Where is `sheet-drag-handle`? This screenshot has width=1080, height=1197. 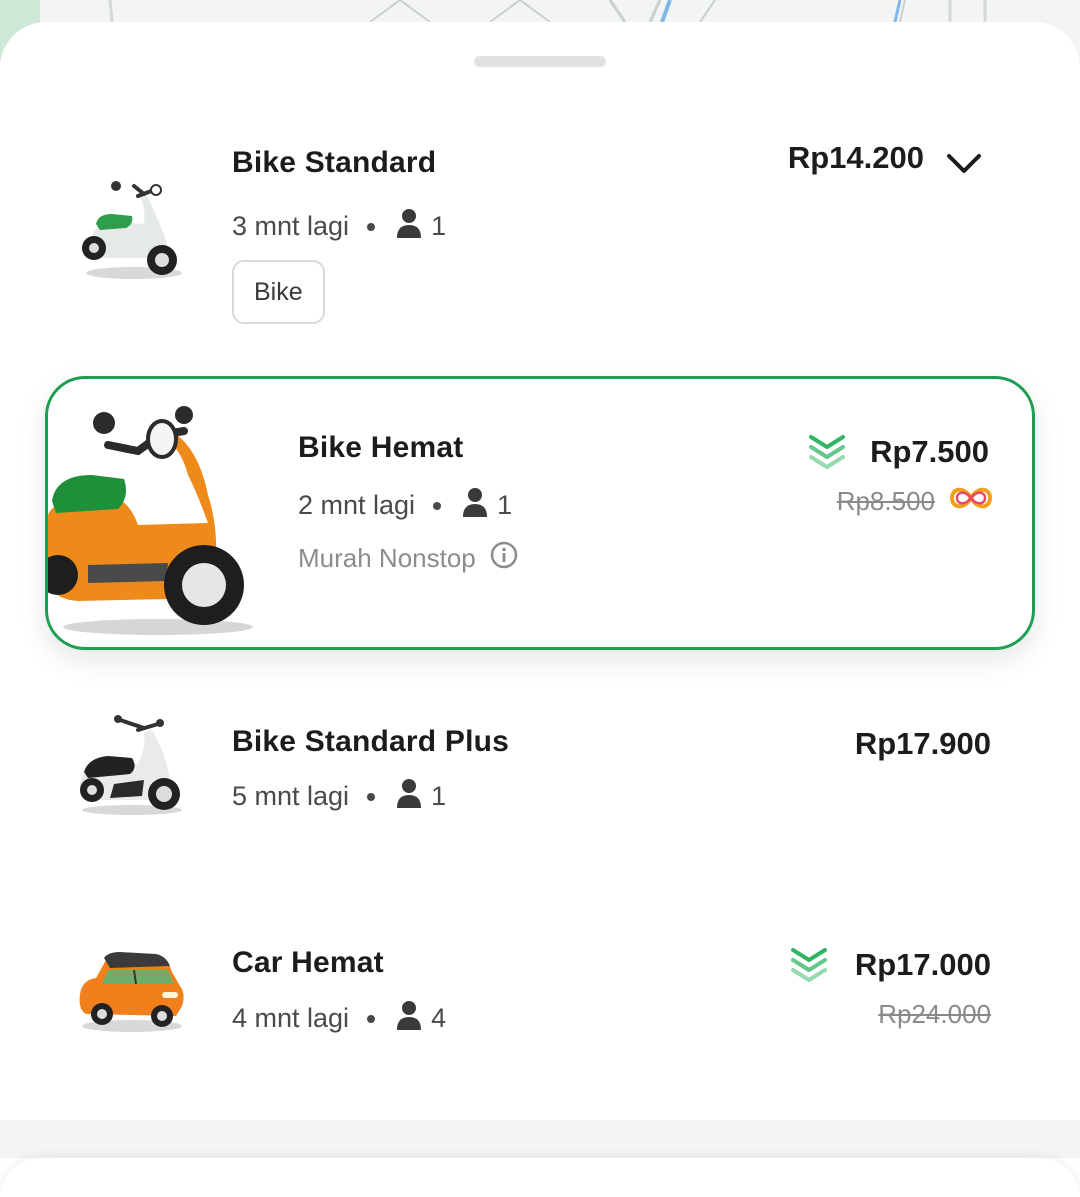
sheet-drag-handle is located at coordinates (540, 61).